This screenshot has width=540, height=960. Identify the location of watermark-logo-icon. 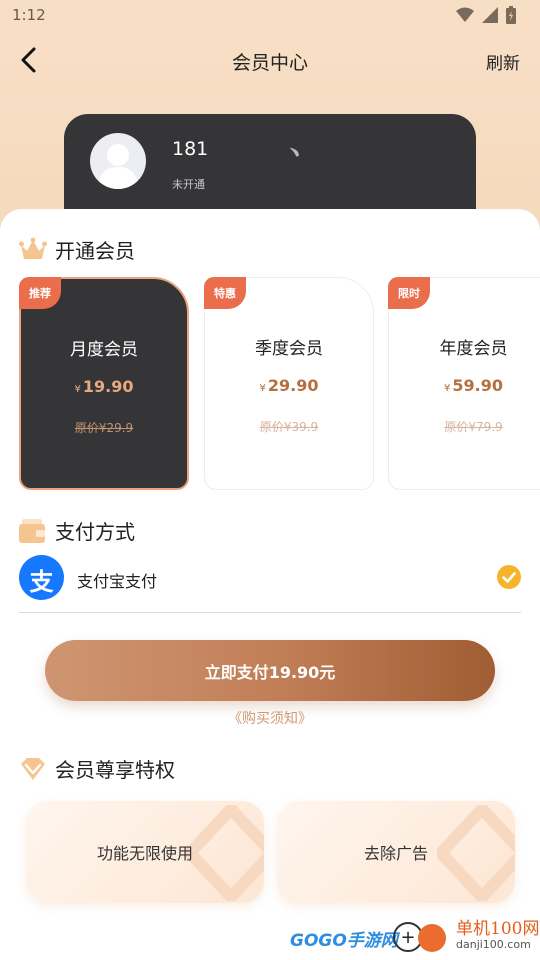
(432, 938).